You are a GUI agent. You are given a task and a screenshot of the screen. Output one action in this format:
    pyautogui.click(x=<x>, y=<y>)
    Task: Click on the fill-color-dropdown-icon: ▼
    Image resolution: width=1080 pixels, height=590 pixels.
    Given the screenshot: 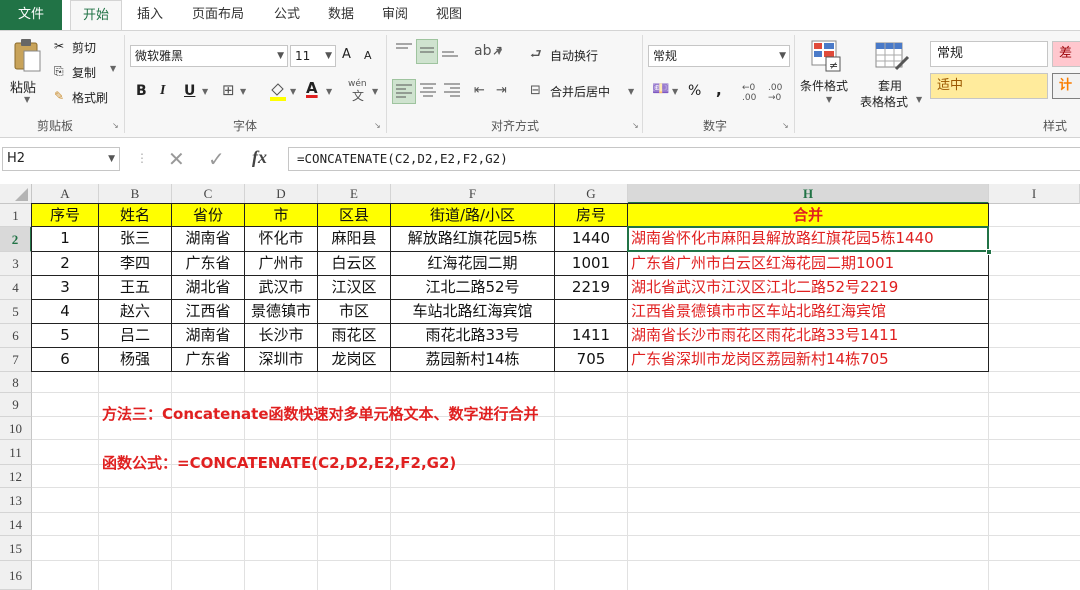 What is the action you would take?
    pyautogui.click(x=293, y=91)
    